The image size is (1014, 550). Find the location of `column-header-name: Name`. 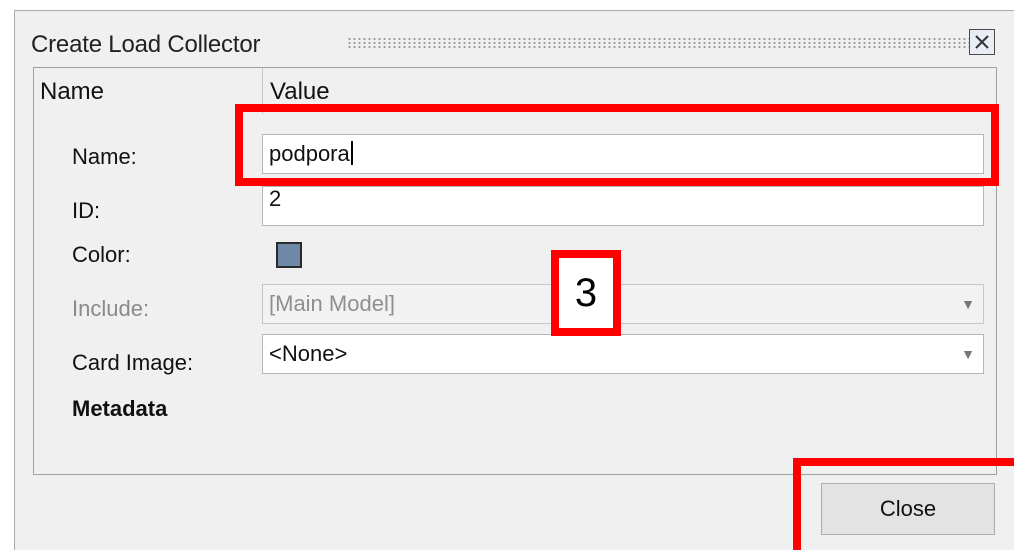

column-header-name: Name is located at coordinates (72, 92).